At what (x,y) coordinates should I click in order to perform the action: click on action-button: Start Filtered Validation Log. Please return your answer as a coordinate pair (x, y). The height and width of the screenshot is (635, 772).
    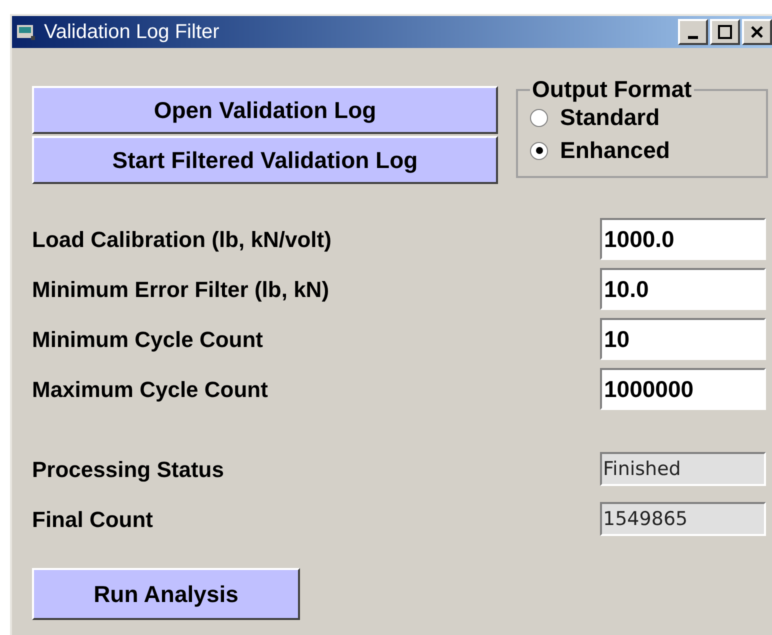
    Looking at the image, I should click on (265, 160).